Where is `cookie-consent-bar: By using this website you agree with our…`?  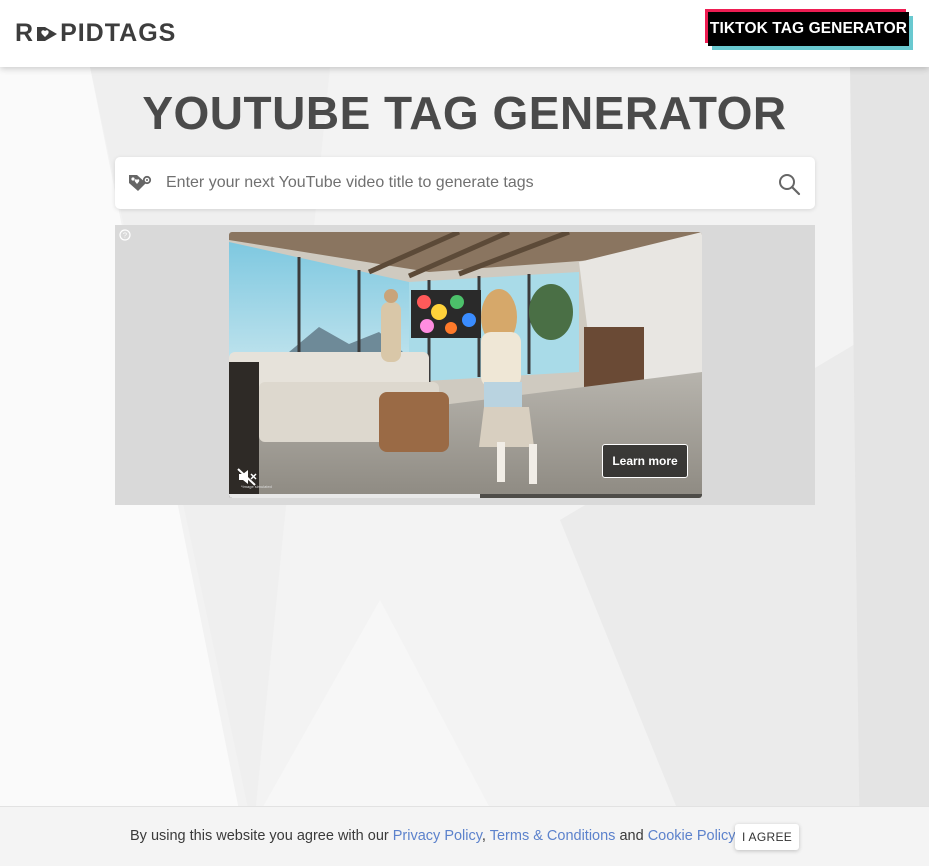 cookie-consent-bar: By using this website you agree with our… is located at coordinates (464, 836).